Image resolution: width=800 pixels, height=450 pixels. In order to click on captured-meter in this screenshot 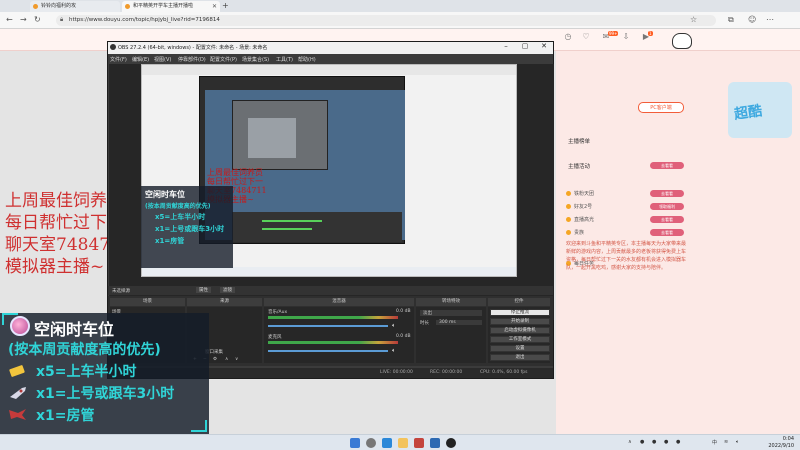, I will do `click(292, 221)`.